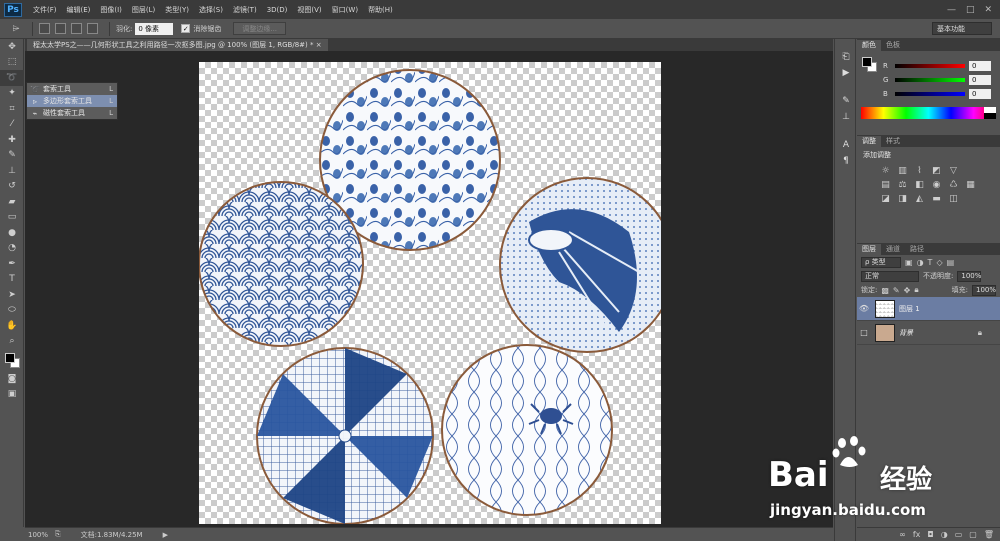 The image size is (1000, 541). What do you see at coordinates (79, 10) in the screenshot?
I see `menu-edit: 编辑(E)` at bounding box center [79, 10].